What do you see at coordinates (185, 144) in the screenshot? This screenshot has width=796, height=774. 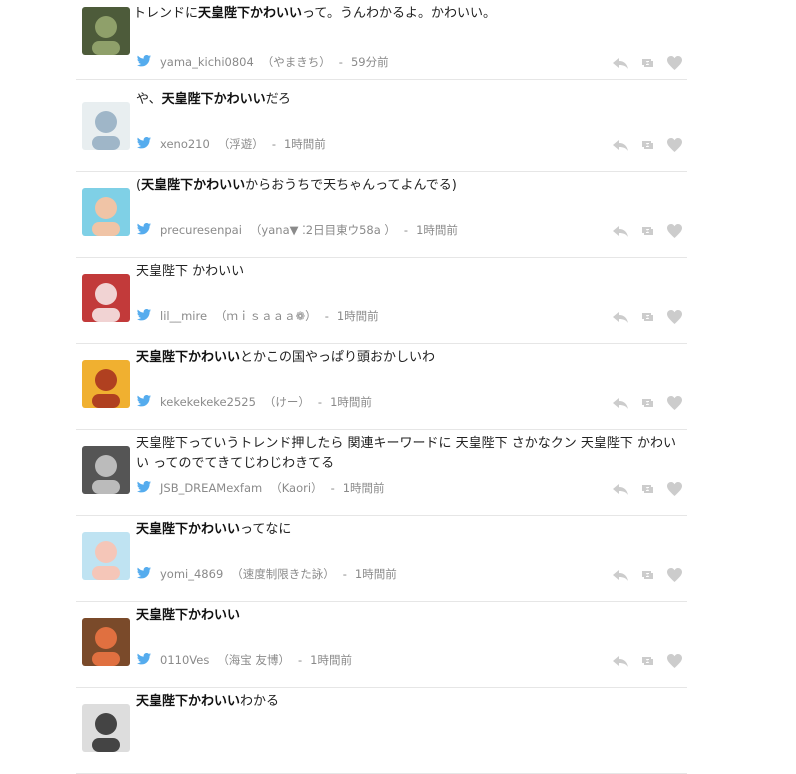 I see `tweet-username-link: xeno210` at bounding box center [185, 144].